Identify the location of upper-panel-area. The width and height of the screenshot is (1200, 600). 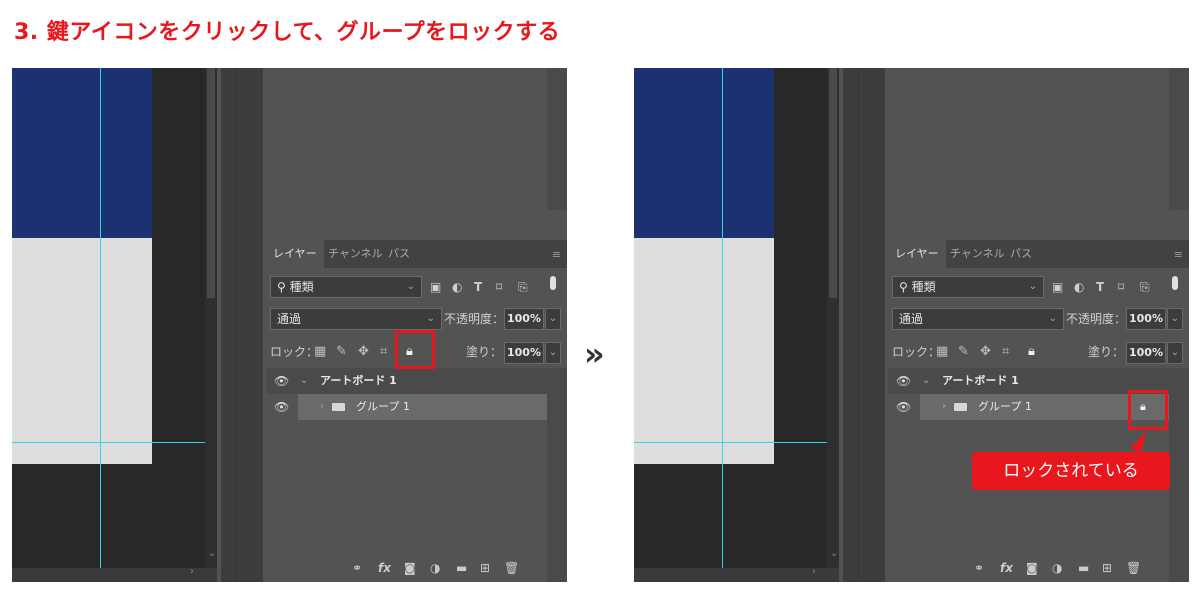
(1038, 152).